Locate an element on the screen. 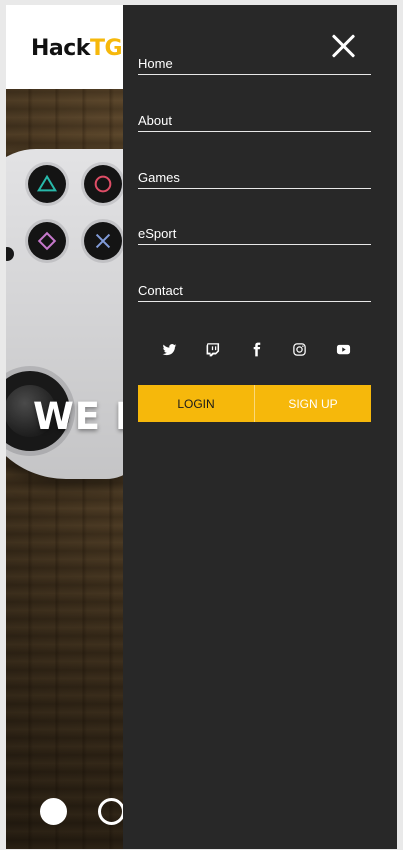  nav-item-games: Games is located at coordinates (254, 180).